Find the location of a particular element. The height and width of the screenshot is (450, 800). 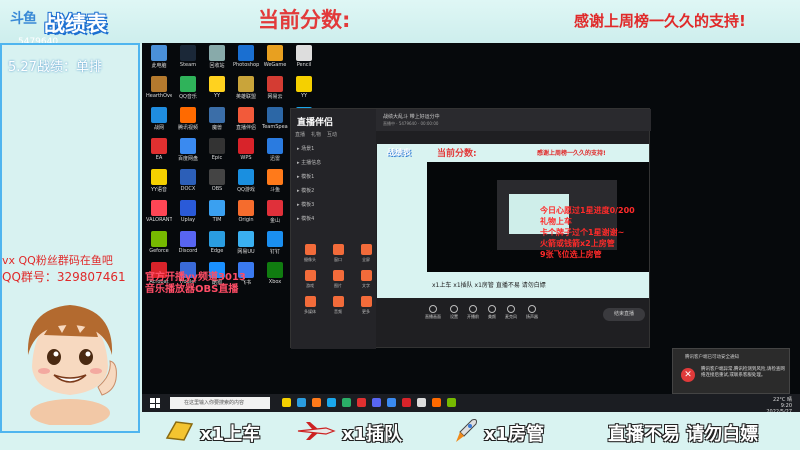

desktop-icon: 斗鱼 is located at coordinates (275, 183).